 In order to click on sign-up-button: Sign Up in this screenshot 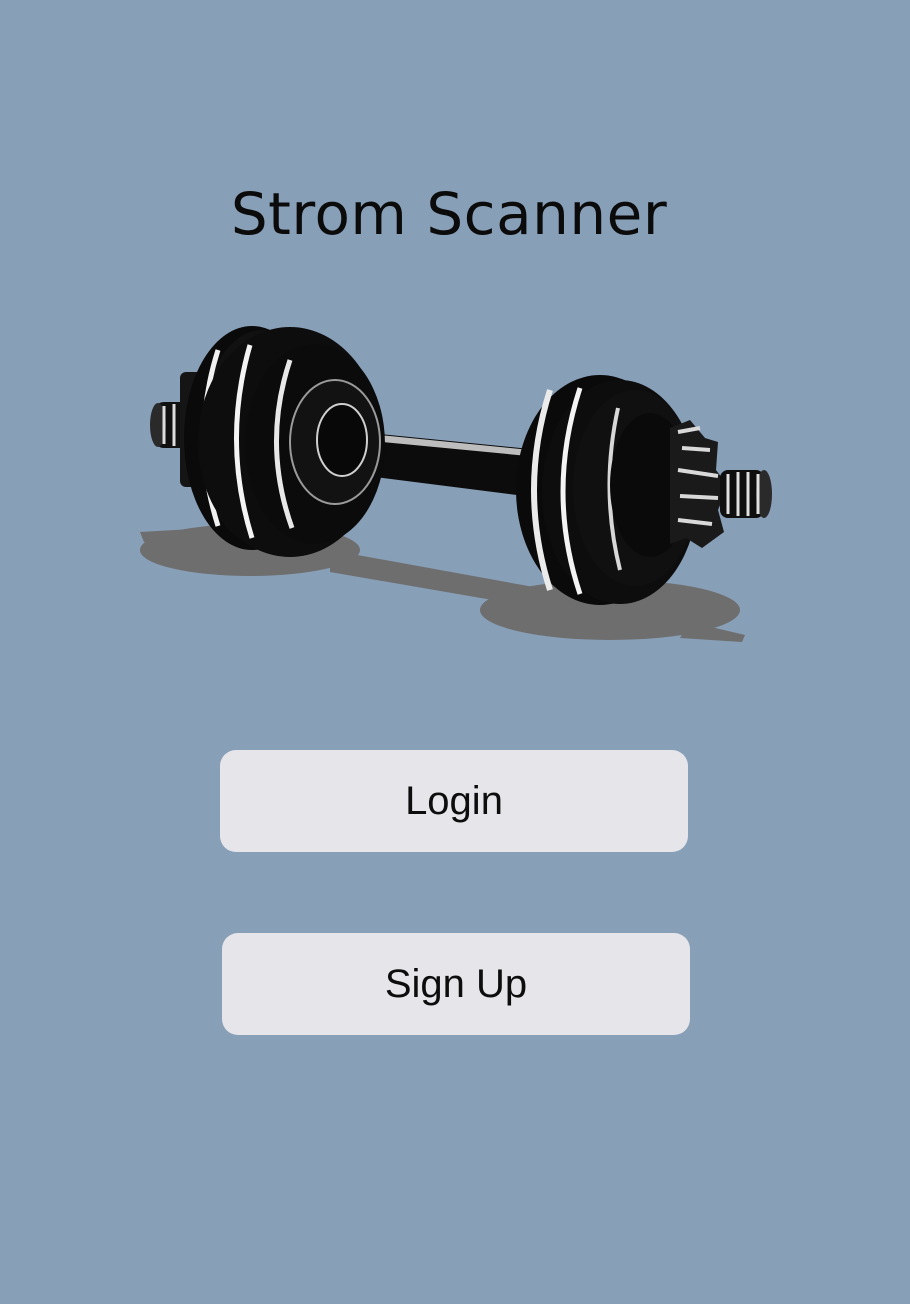, I will do `click(456, 984)`.